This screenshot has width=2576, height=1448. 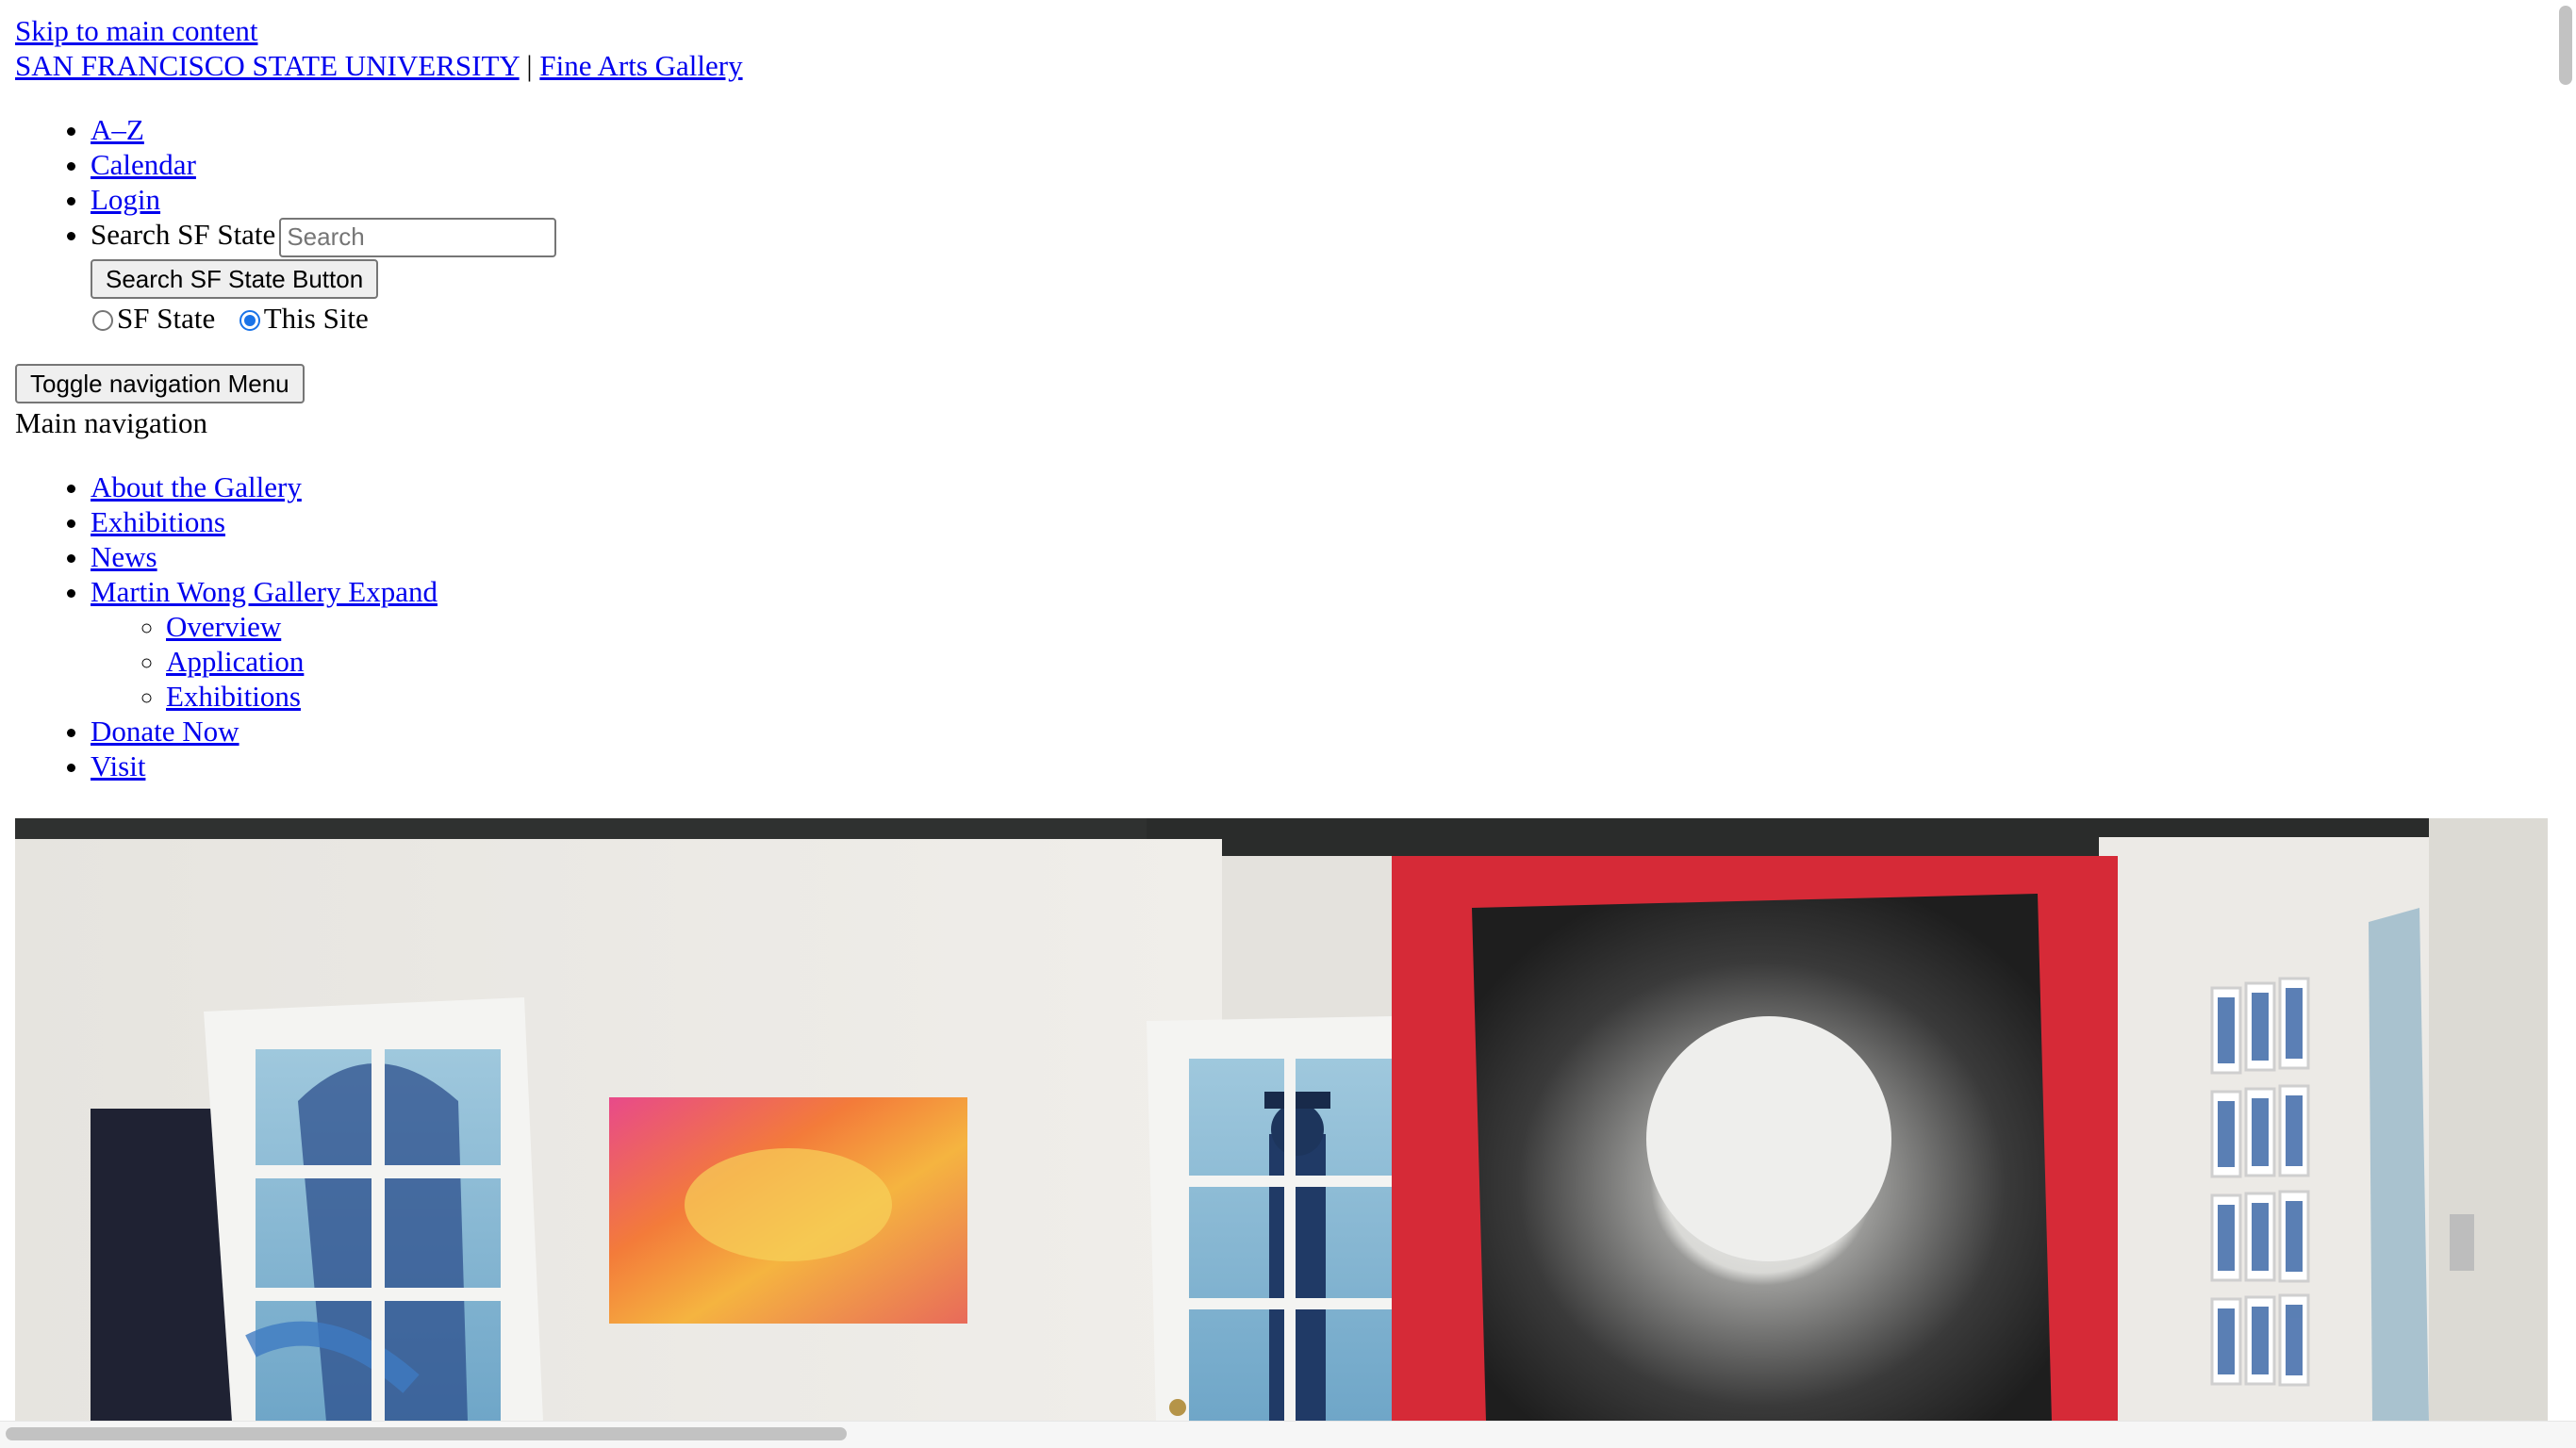 I want to click on application-link: Application, so click(x=235, y=661).